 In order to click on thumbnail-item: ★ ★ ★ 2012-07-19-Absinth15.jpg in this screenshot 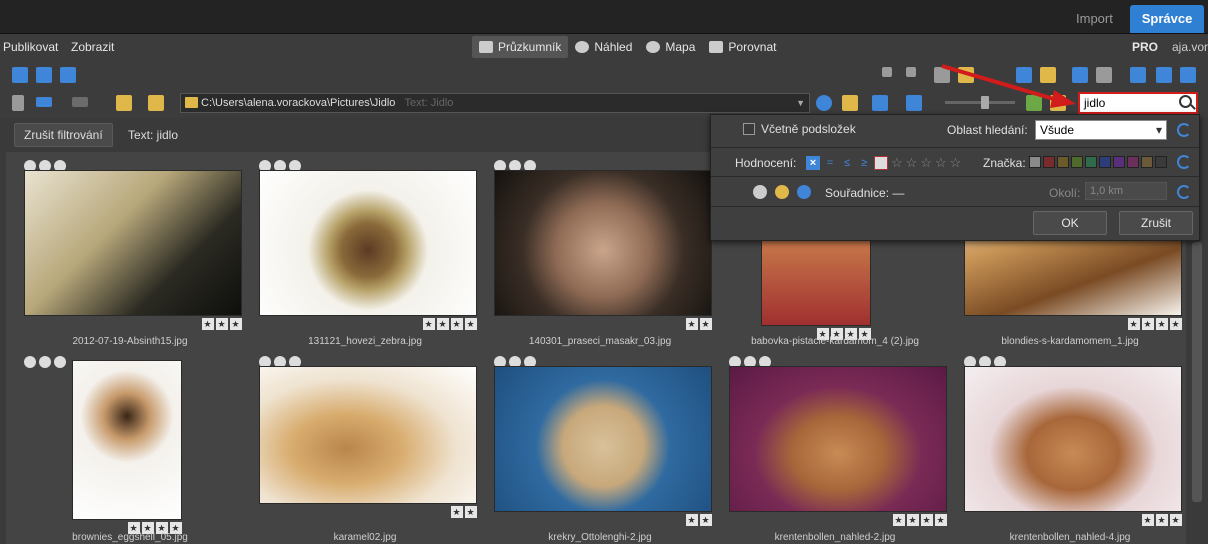, I will do `click(130, 254)`.